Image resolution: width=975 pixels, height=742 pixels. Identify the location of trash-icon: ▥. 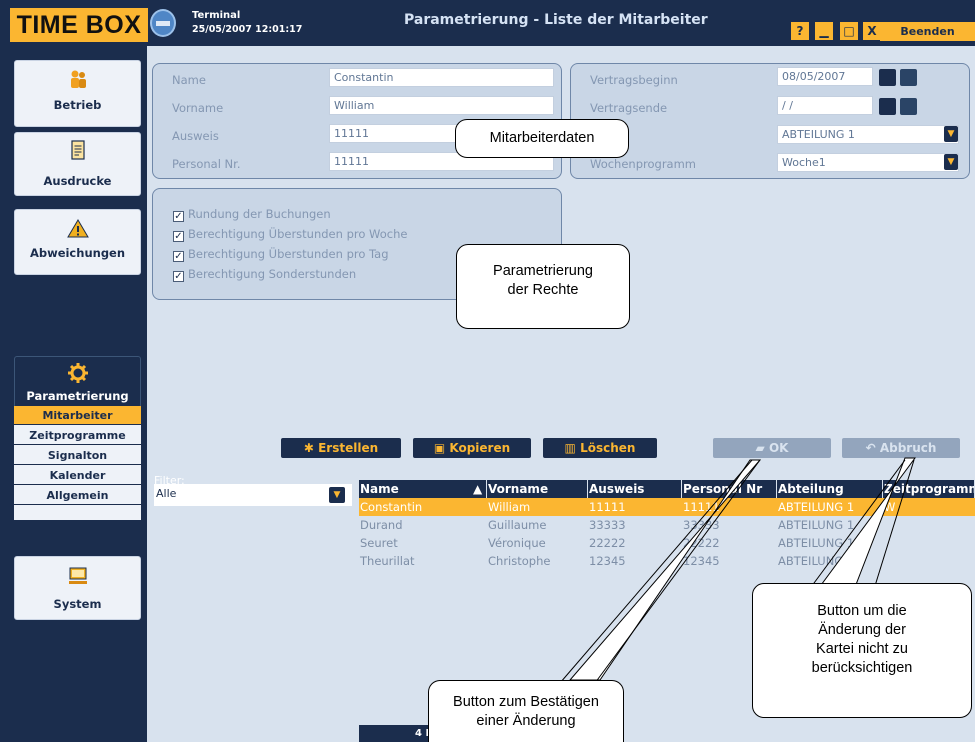
(572, 448).